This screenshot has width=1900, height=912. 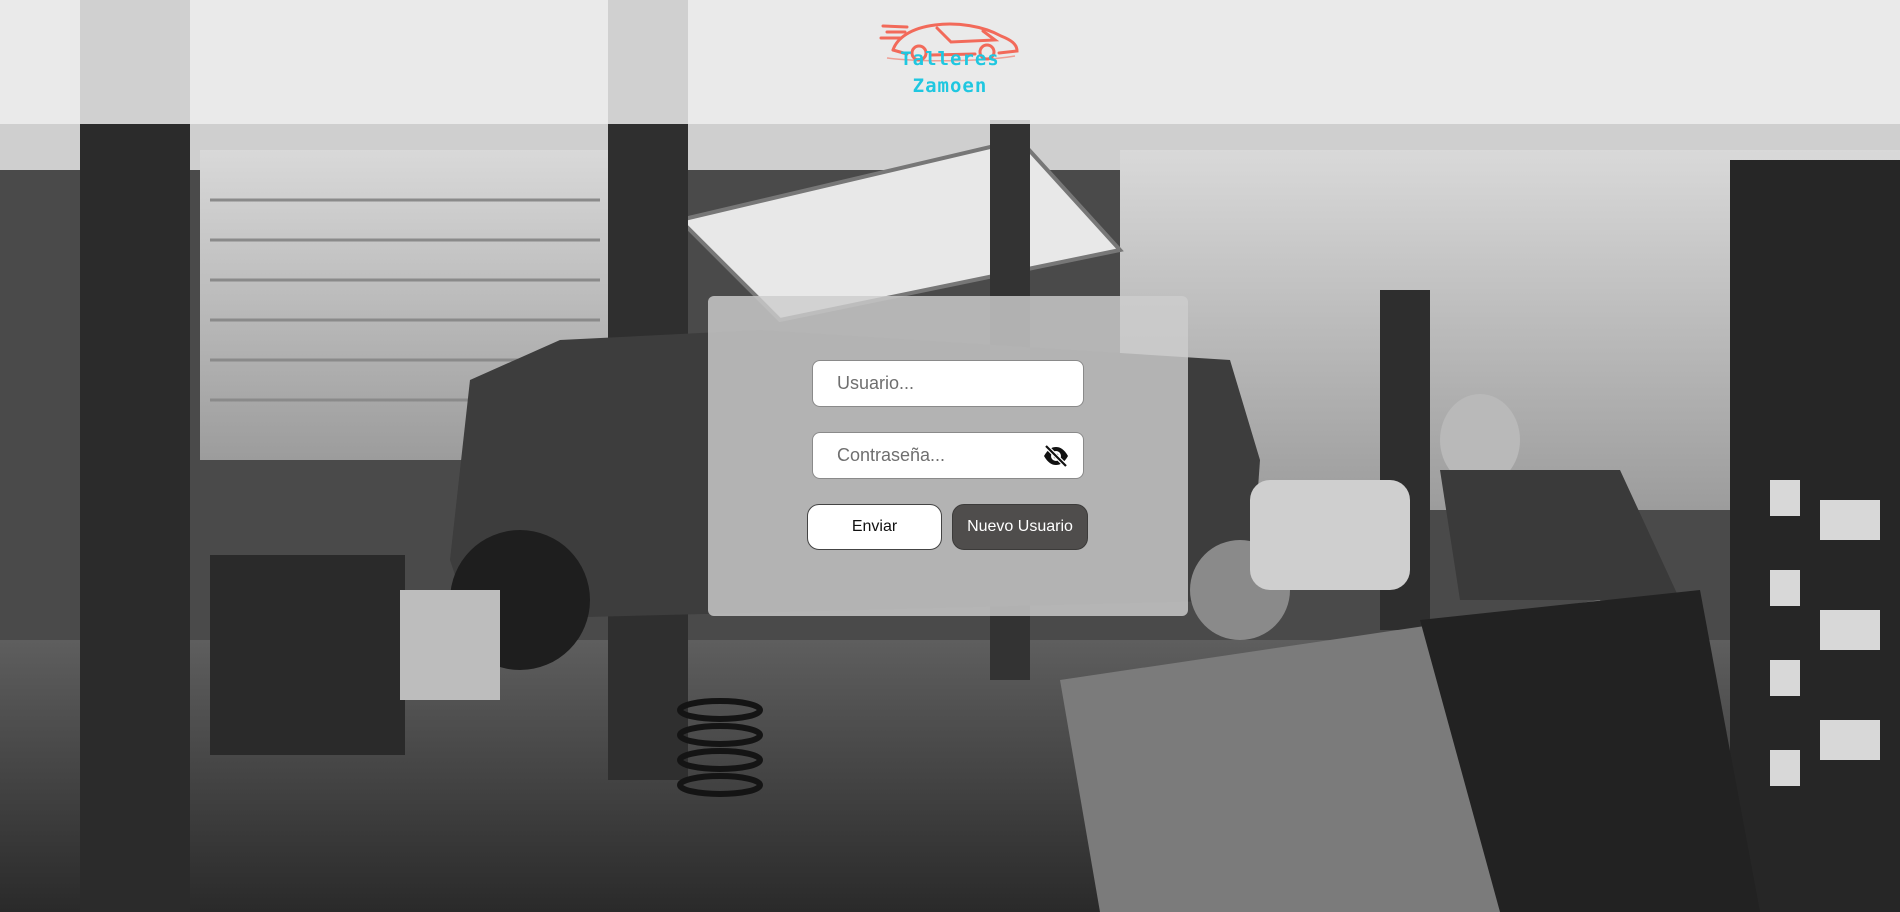 I want to click on brand-logo: Talleres Zamoen, so click(x=950, y=62).